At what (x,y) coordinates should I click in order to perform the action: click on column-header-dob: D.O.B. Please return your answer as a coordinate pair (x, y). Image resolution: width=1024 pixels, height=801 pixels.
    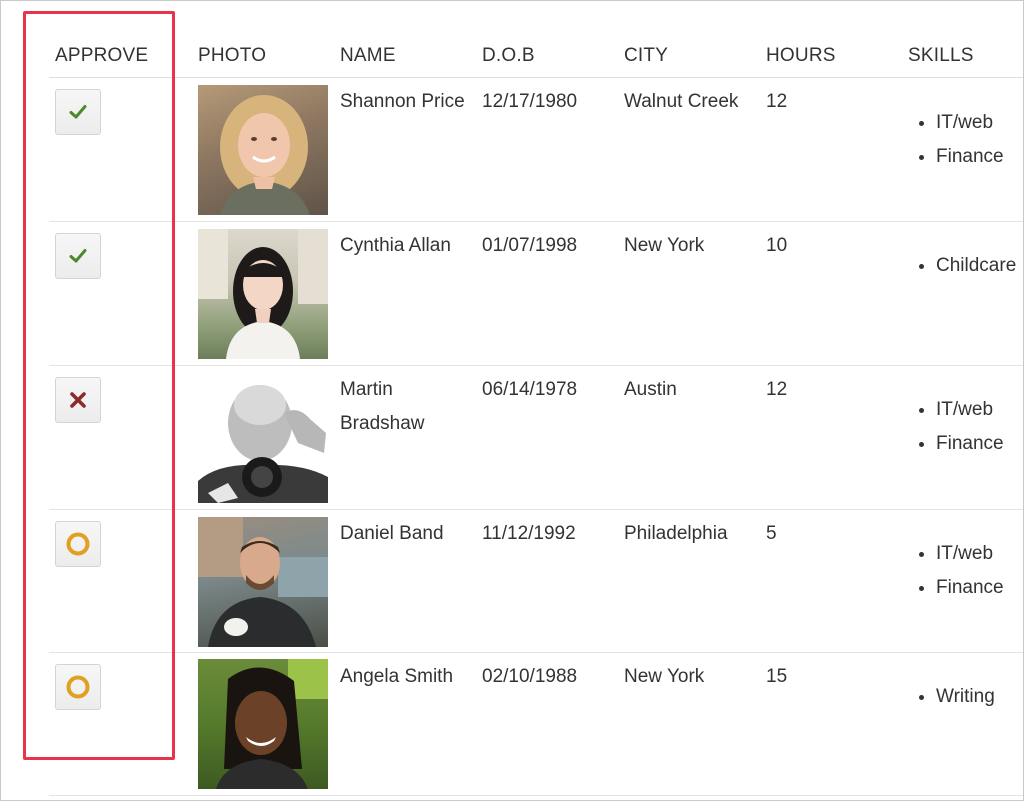
    Looking at the image, I should click on (508, 56).